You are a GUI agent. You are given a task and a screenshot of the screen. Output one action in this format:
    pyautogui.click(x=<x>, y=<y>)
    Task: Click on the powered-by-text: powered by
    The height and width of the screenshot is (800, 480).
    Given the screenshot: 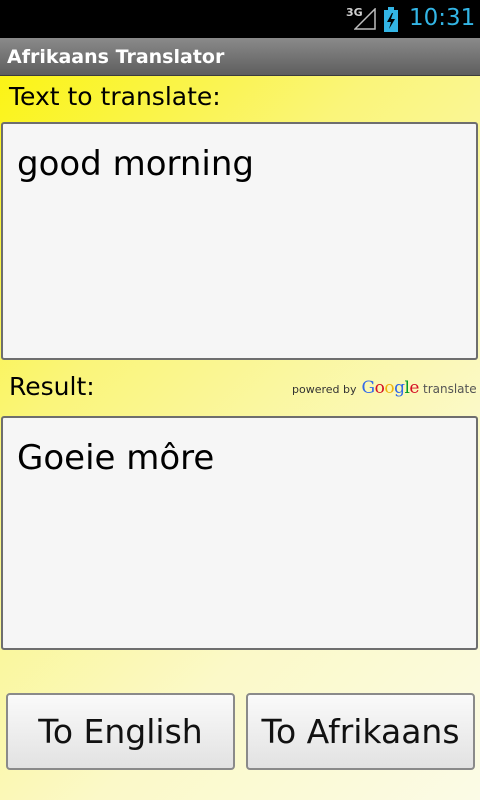 What is the action you would take?
    pyautogui.click(x=324, y=389)
    